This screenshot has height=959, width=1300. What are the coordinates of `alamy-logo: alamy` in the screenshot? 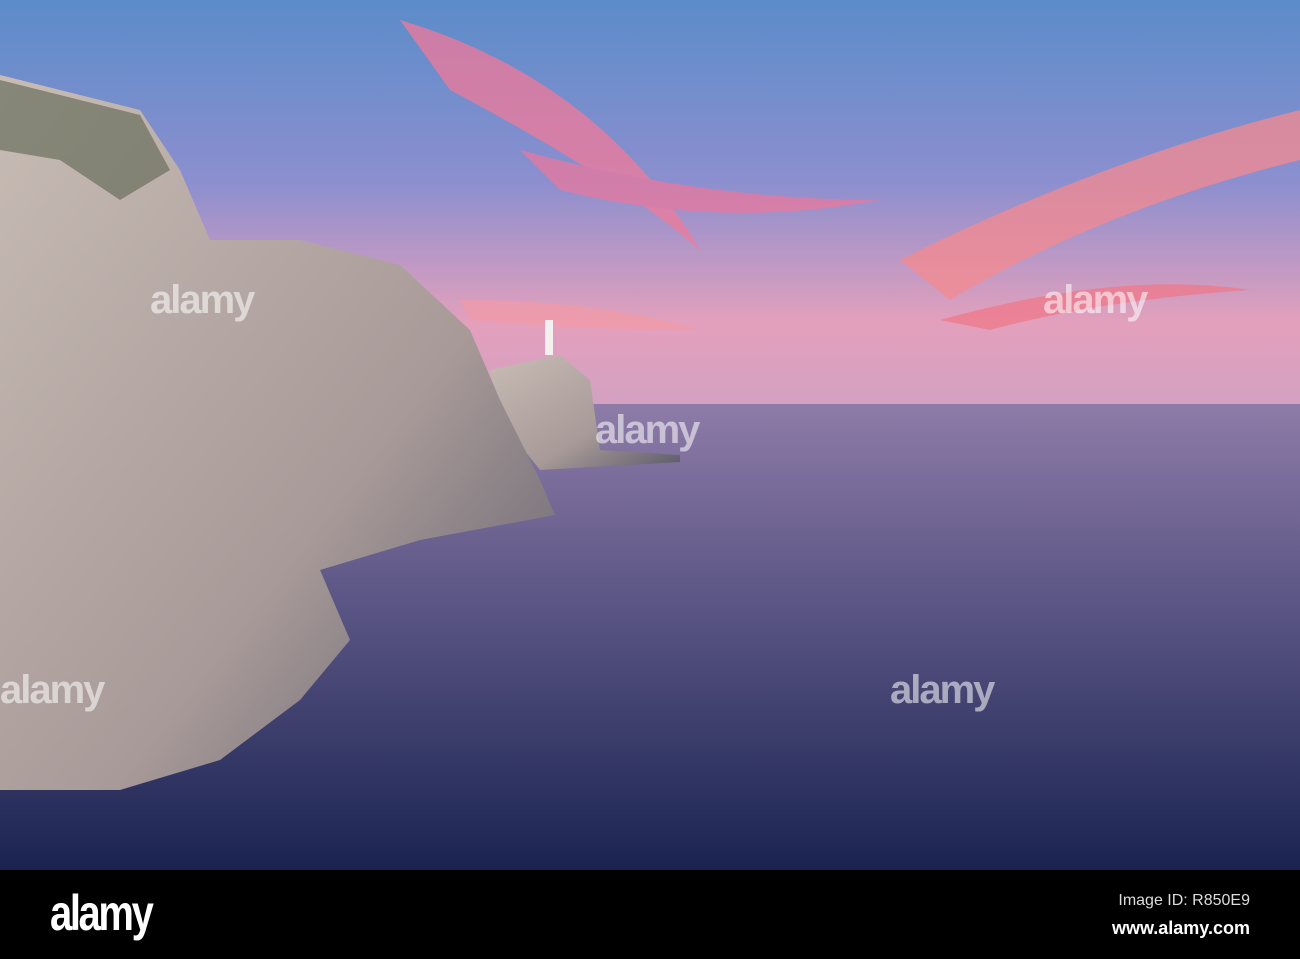 It's located at (102, 913).